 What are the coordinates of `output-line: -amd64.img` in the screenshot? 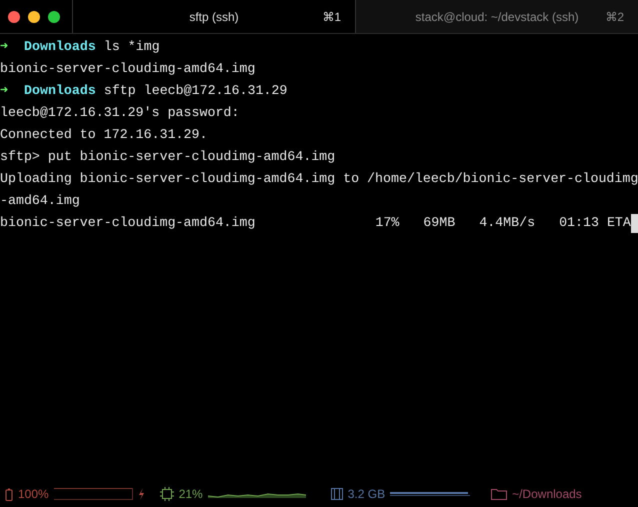 It's located at (40, 201).